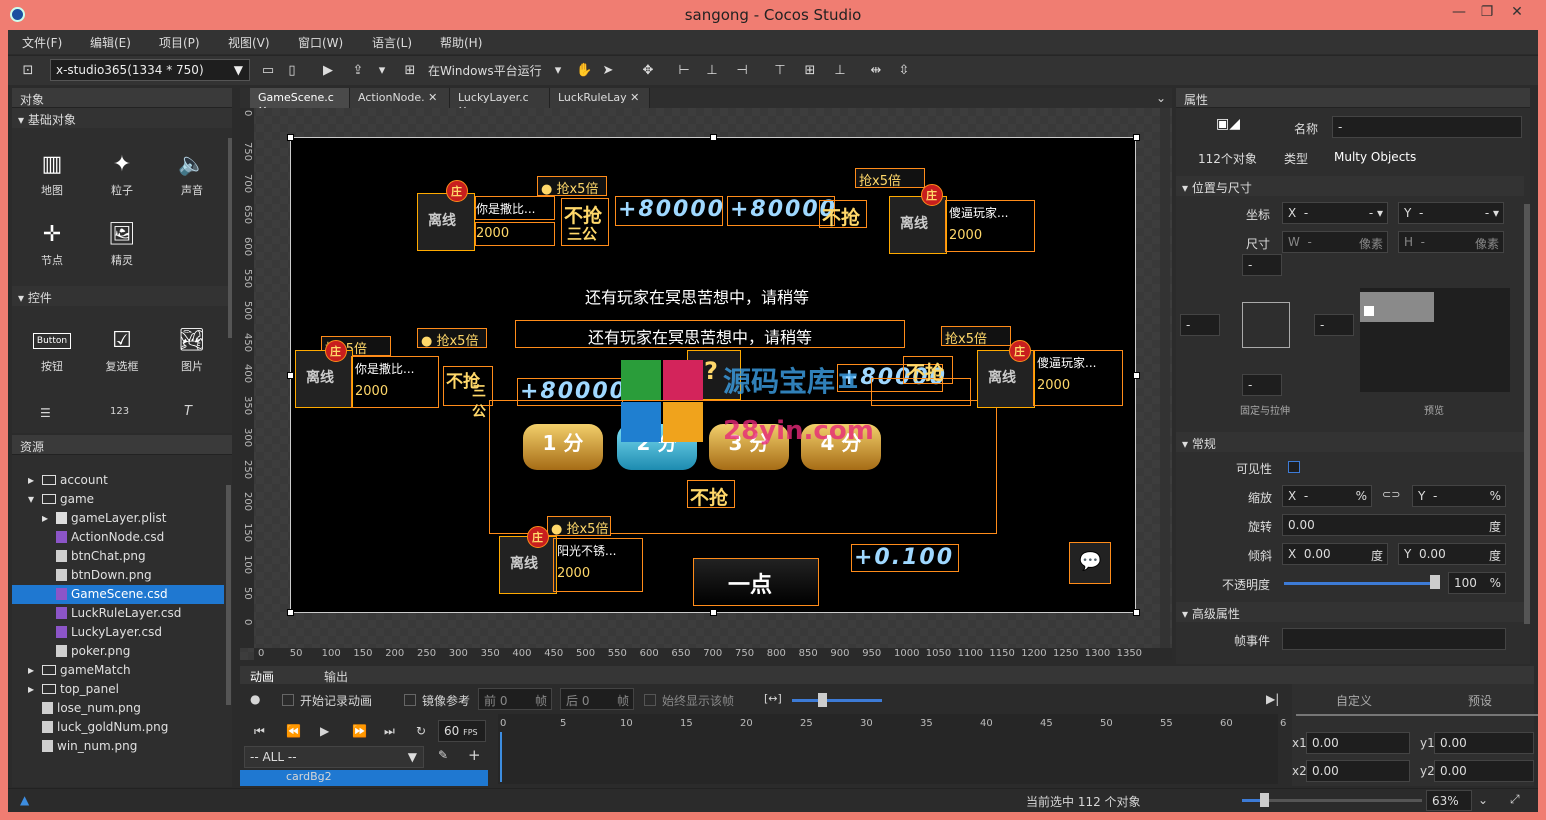  I want to click on frame-zoom-icon: [↔], so click(773, 698).